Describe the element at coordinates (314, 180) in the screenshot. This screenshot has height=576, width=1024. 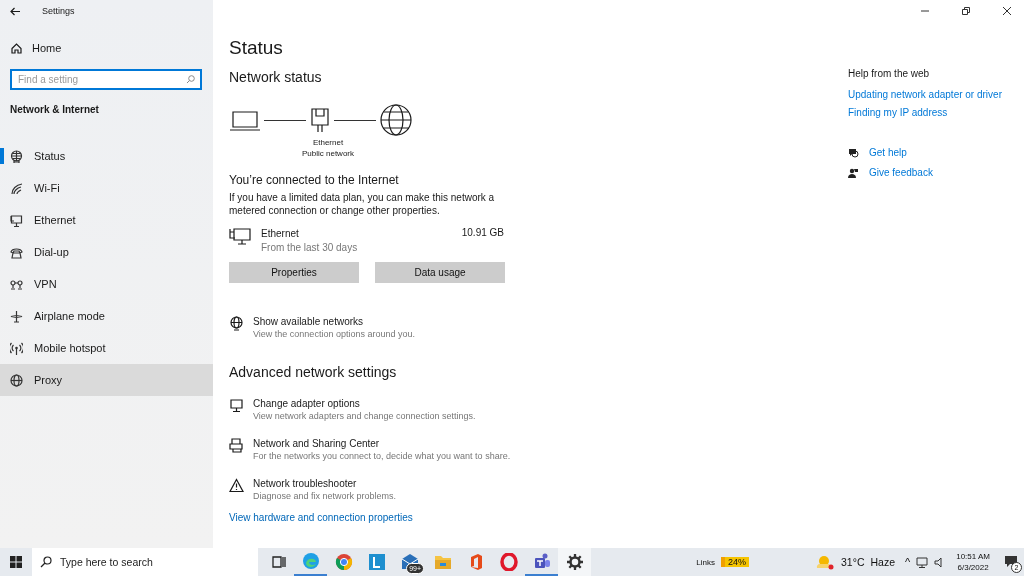
I see `connection-heading: You’re connected to the Internet` at that location.